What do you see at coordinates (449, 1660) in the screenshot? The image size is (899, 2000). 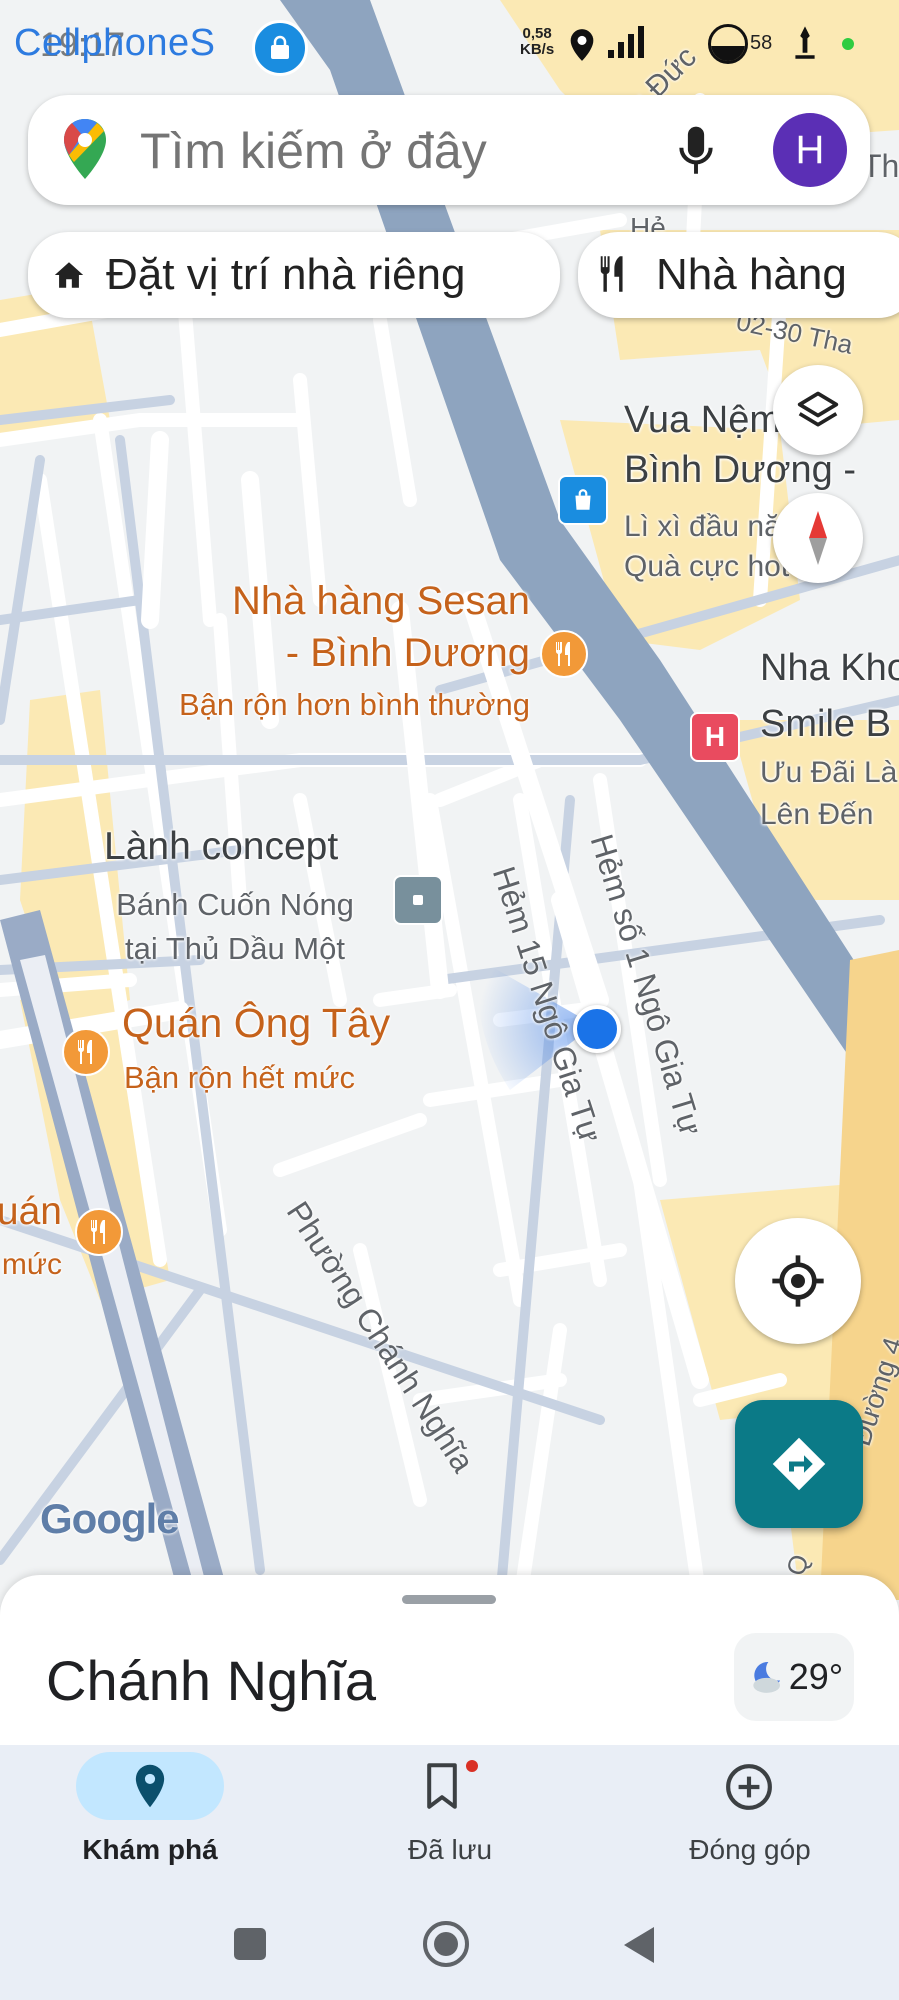 I see `bottom-sheet: Chánh Nghĩa 29°` at bounding box center [449, 1660].